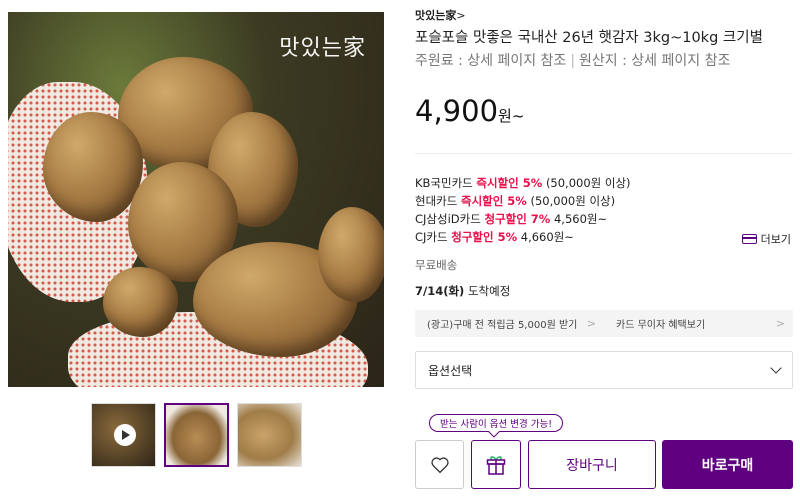  What do you see at coordinates (749, 239) in the screenshot?
I see `credit-card-icon` at bounding box center [749, 239].